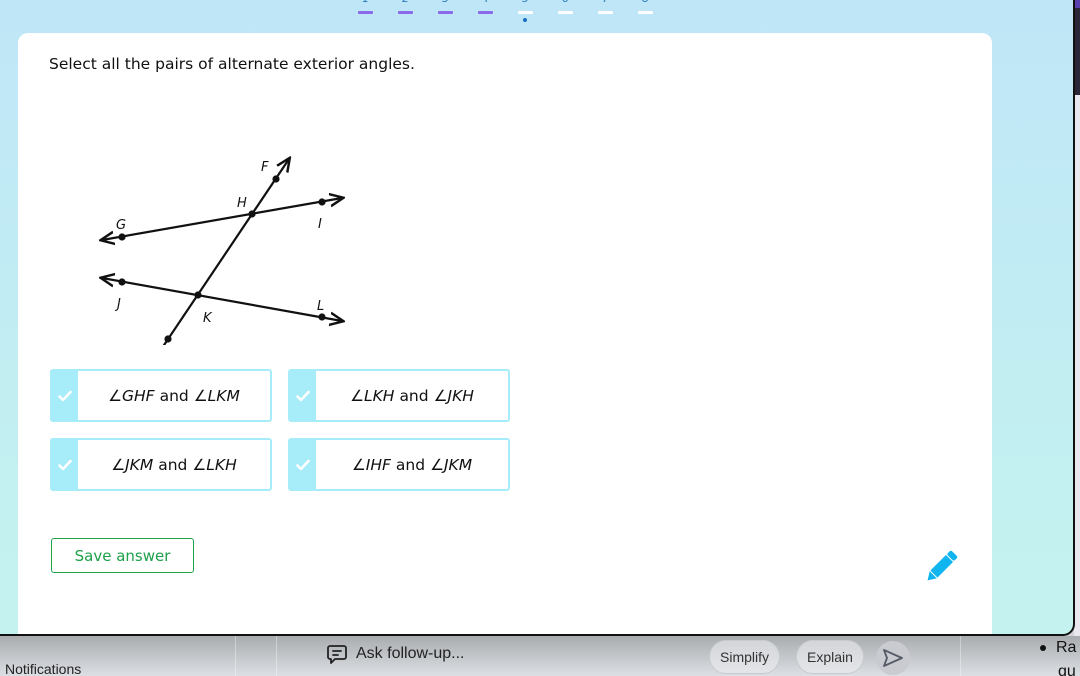  Describe the element at coordinates (216, 395) in the screenshot. I see `angle-b: ∠LKM` at that location.